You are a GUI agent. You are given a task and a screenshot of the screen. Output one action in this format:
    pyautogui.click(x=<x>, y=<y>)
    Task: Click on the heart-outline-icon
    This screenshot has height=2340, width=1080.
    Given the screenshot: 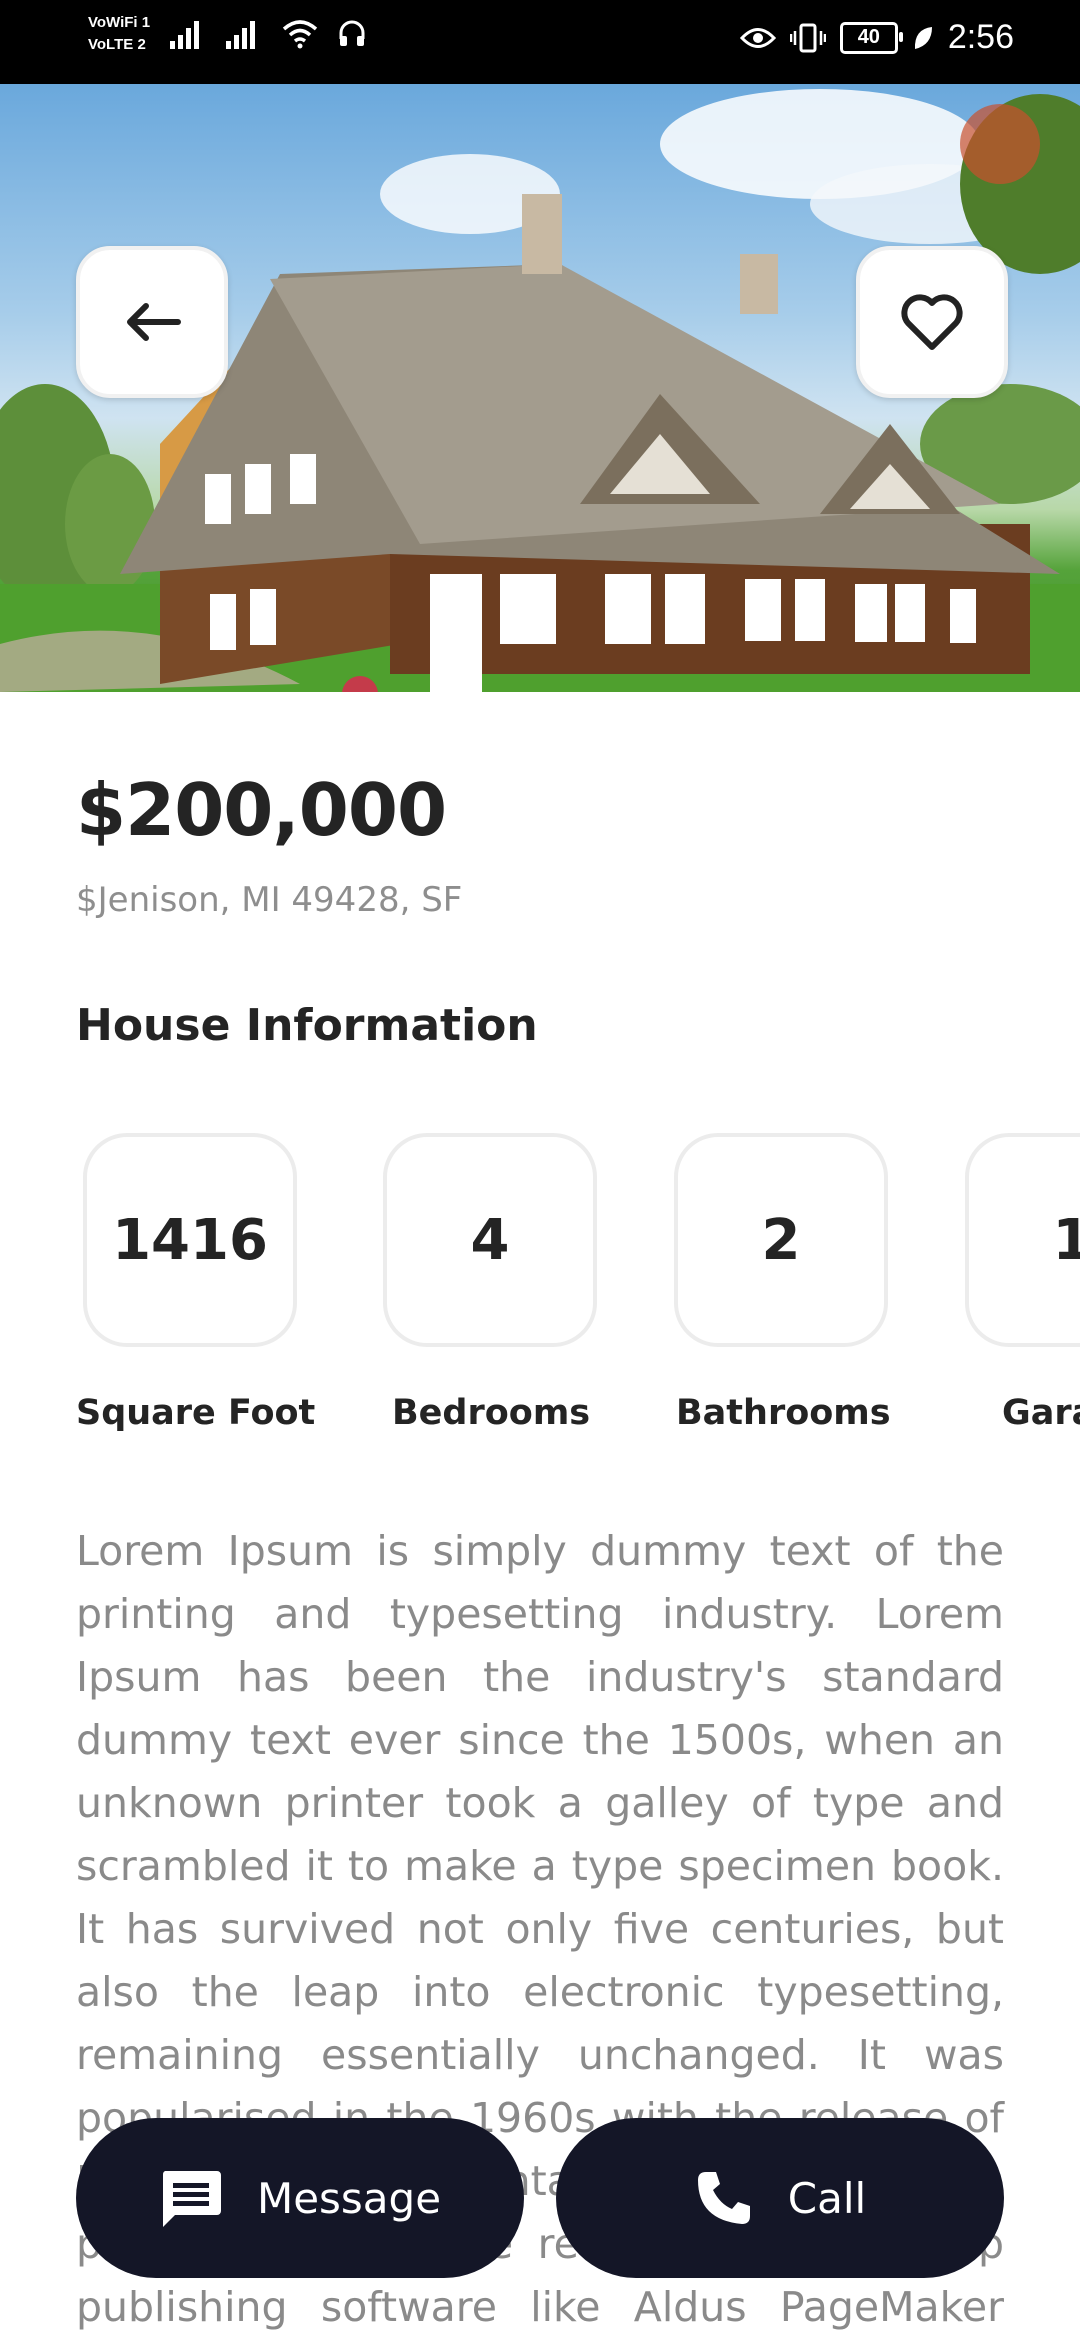 What is the action you would take?
    pyautogui.click(x=932, y=322)
    